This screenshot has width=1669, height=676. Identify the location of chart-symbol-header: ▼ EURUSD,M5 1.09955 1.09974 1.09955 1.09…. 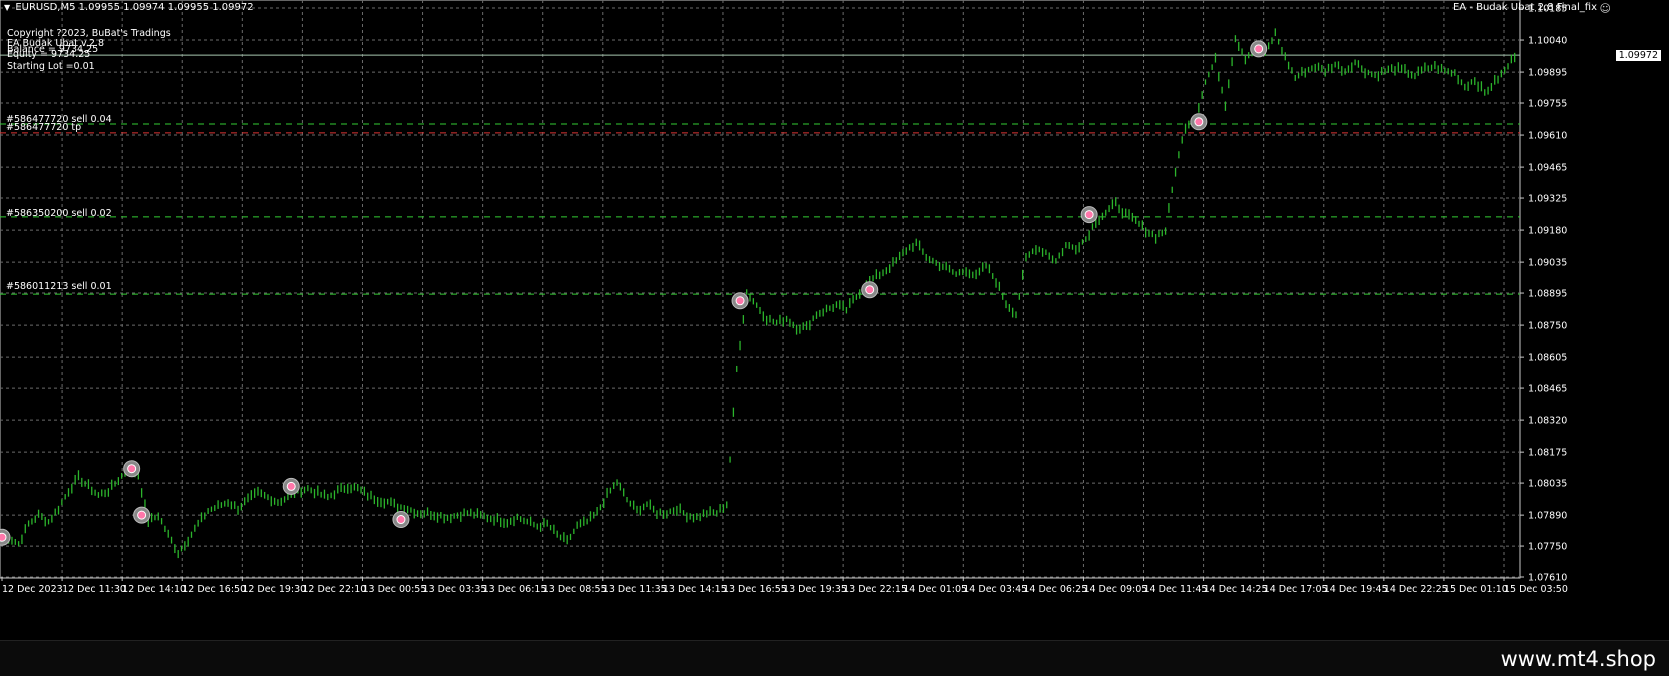
(129, 7).